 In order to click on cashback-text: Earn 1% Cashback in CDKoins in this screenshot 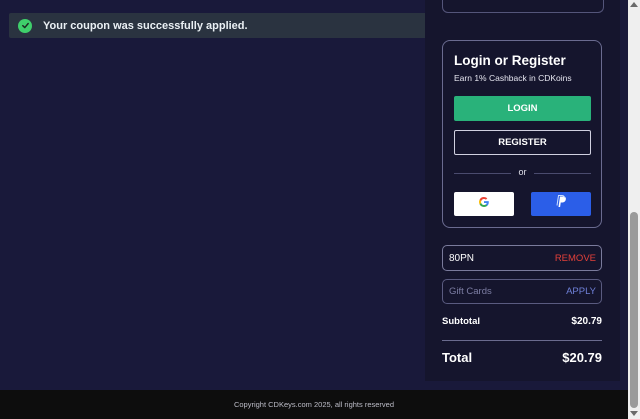, I will do `click(513, 78)`.